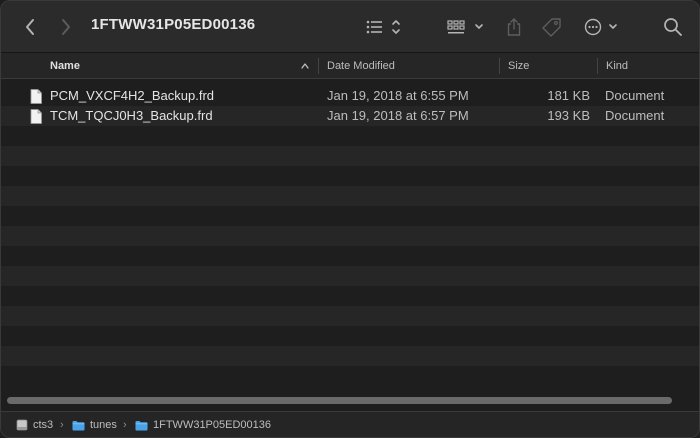 This screenshot has height=438, width=700. I want to click on back-button, so click(30, 27).